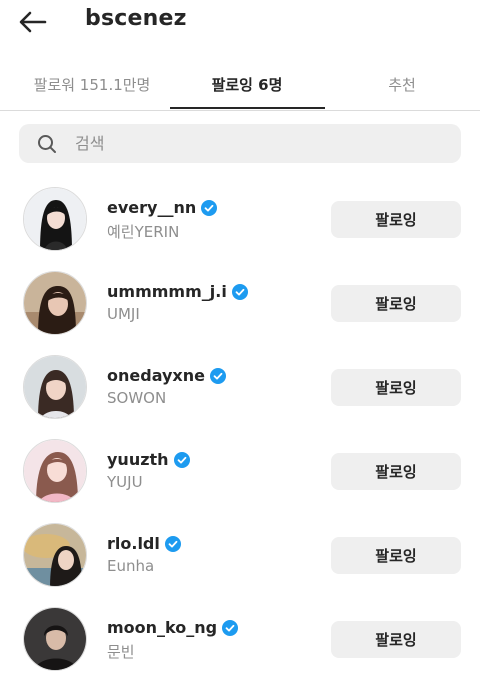  What do you see at coordinates (240, 22) in the screenshot?
I see `header-bar: bscenez` at bounding box center [240, 22].